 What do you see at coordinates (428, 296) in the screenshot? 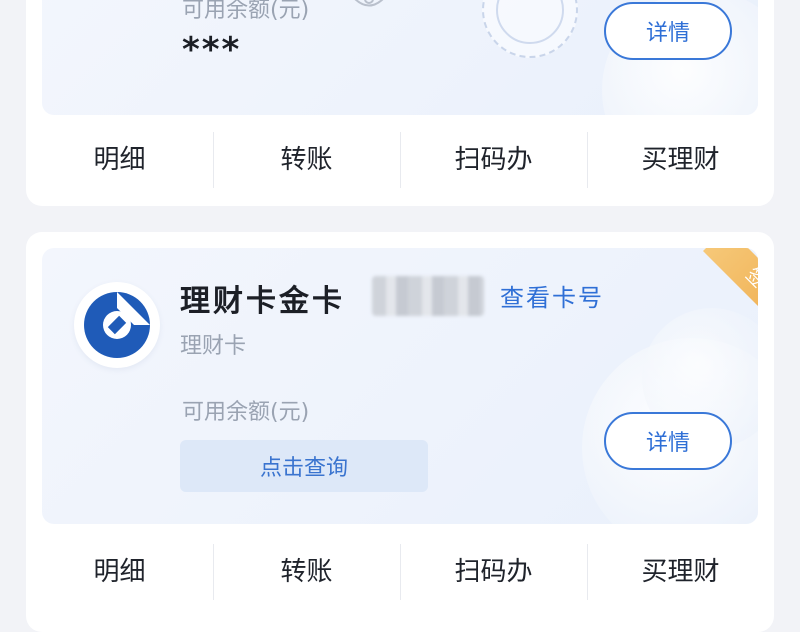
I see `masked-card-number` at bounding box center [428, 296].